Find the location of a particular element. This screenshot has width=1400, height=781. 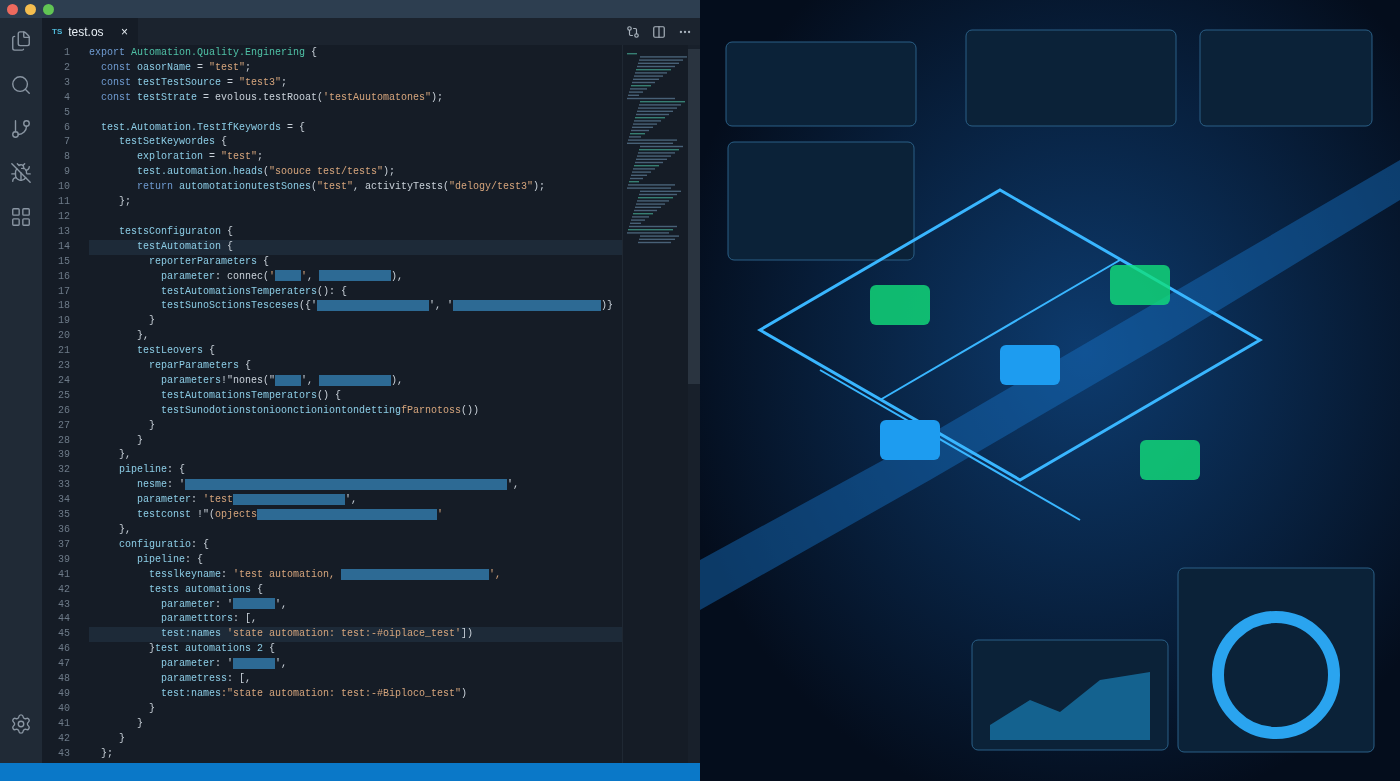

line-number: 13 is located at coordinates (63, 231).